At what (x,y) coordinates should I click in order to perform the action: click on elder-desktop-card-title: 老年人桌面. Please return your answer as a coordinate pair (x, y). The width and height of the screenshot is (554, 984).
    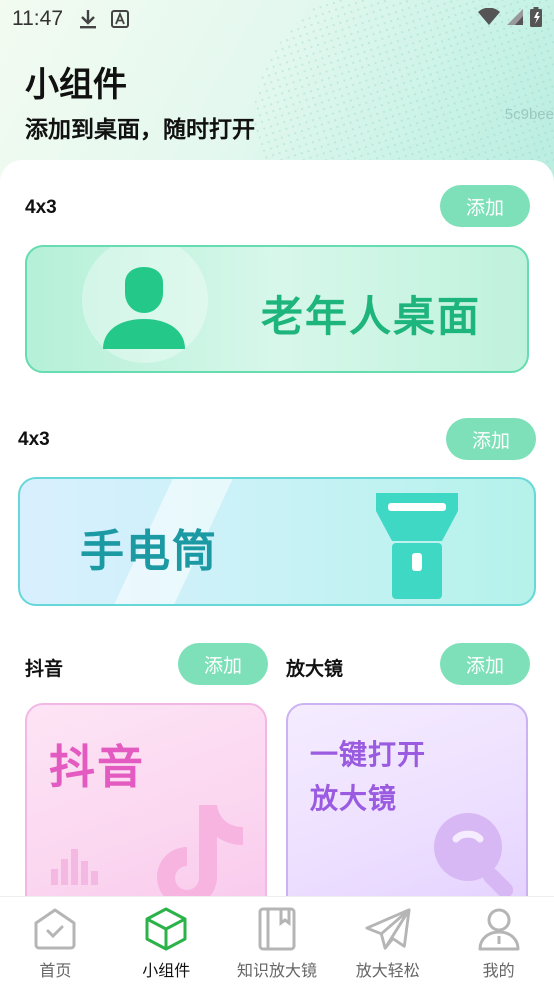
    Looking at the image, I should click on (371, 316).